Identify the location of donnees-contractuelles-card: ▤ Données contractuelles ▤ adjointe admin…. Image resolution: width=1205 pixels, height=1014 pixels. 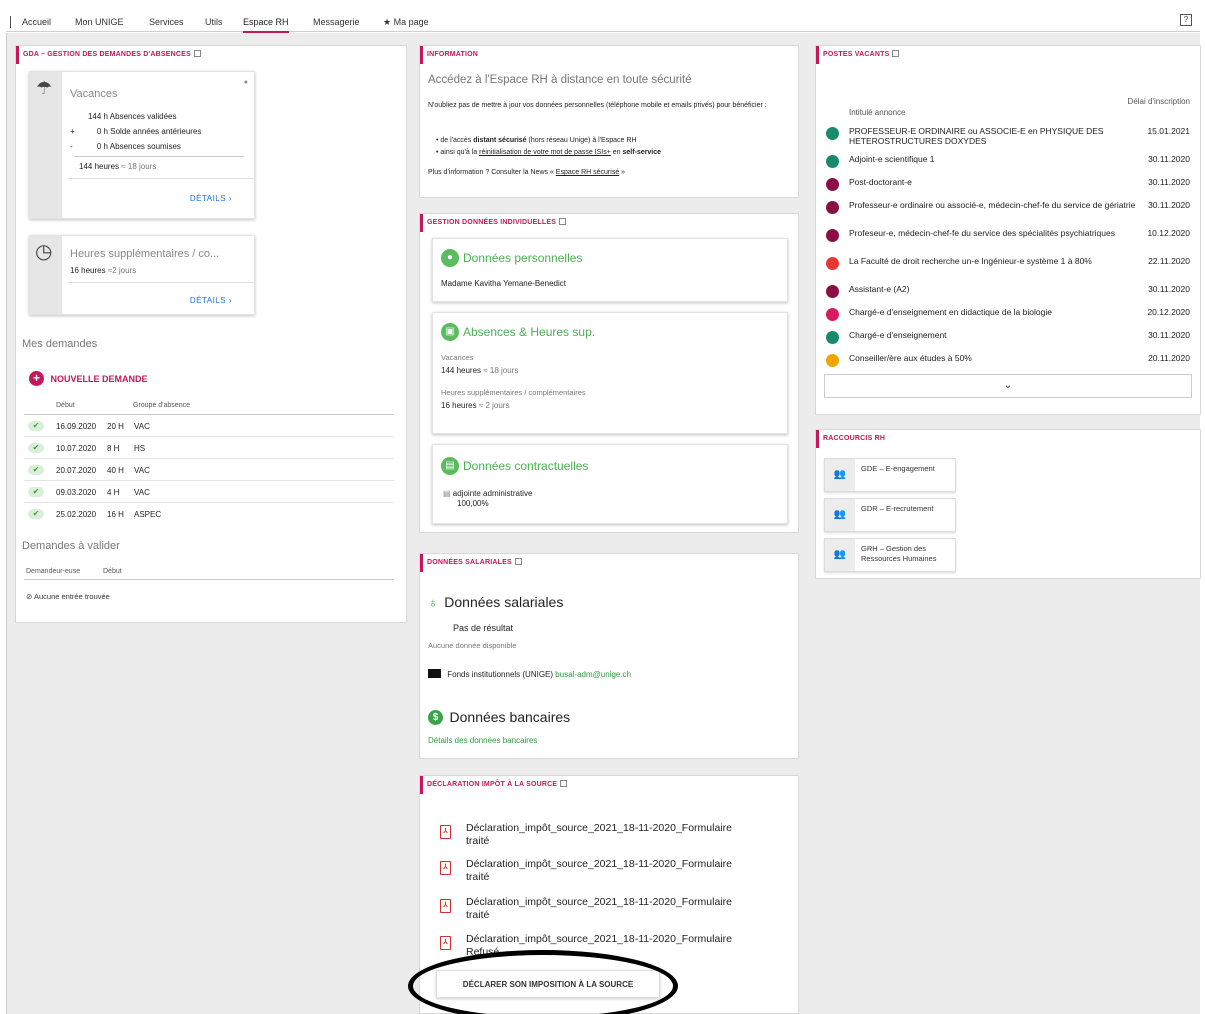
(610, 484).